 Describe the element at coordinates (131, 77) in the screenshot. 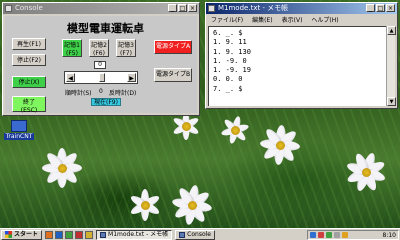

I see `slider-right-arrow-icon: ▶` at that location.